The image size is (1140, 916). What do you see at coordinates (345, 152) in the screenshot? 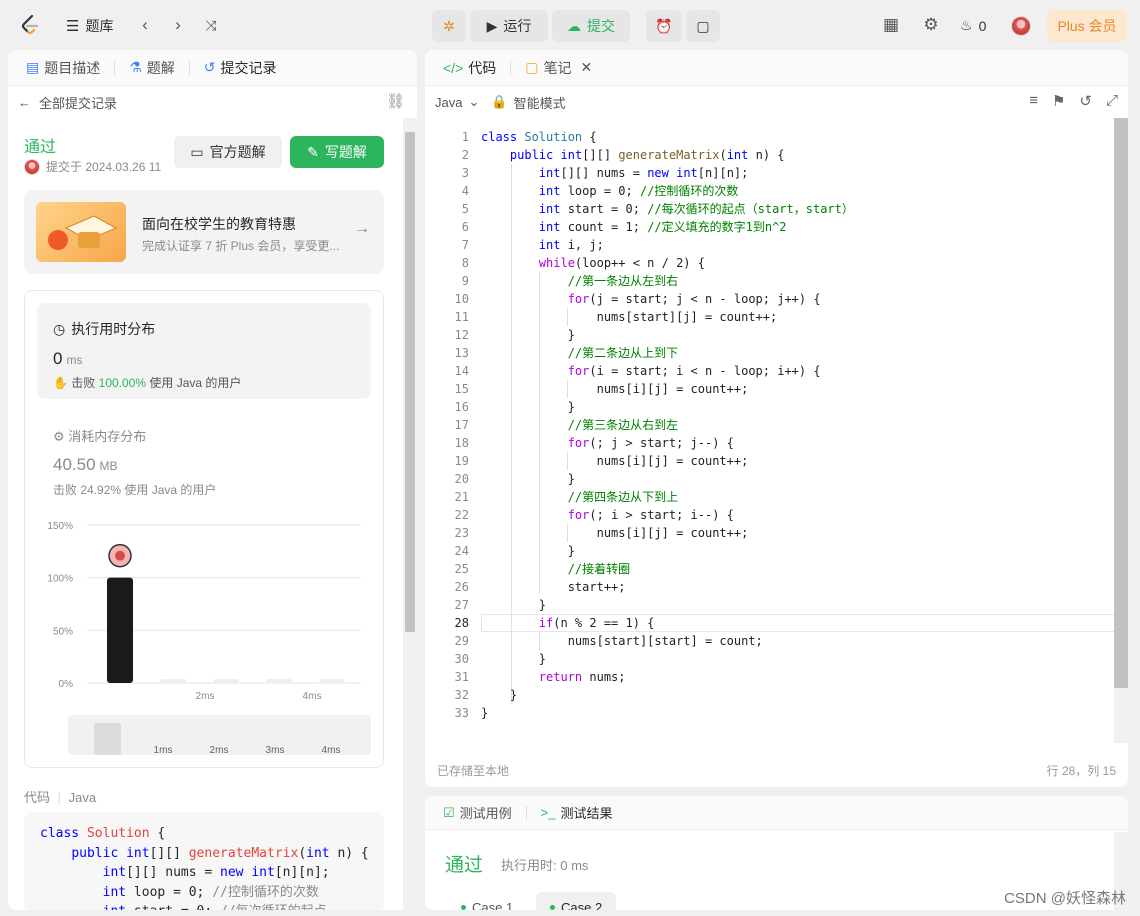
I see `write-solution-label: 写题解` at bounding box center [345, 152].